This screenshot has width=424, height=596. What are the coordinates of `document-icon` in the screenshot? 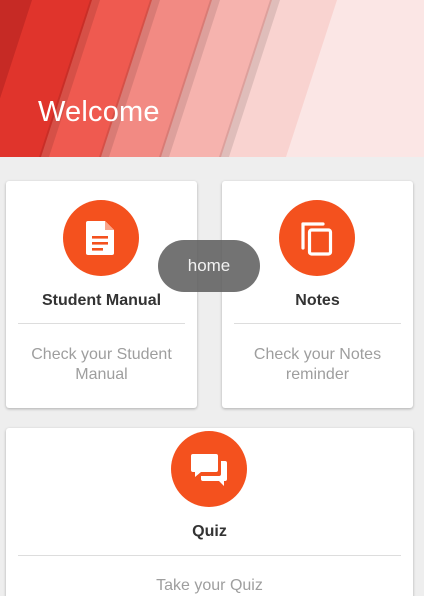 It's located at (101, 238).